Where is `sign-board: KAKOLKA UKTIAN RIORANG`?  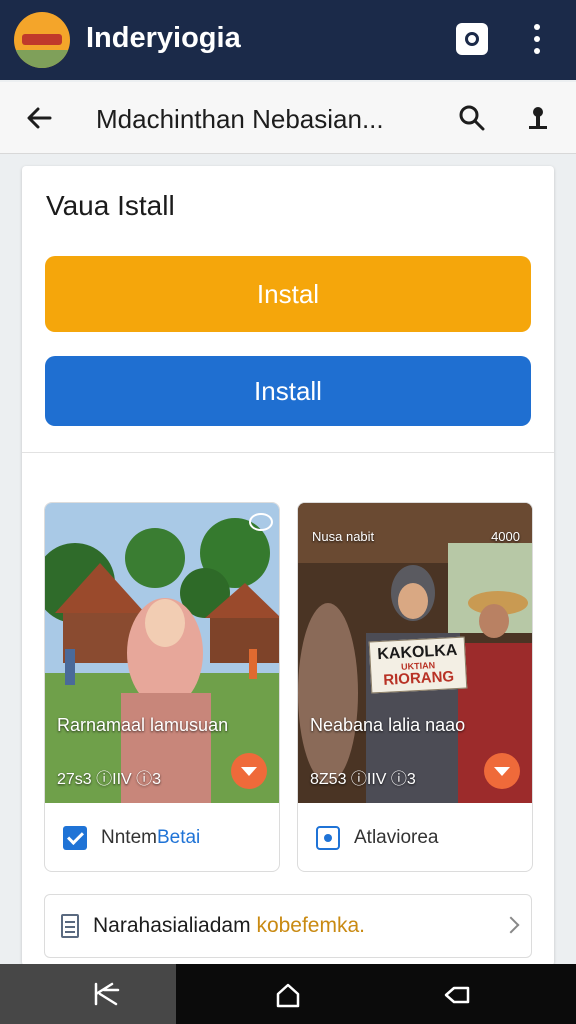
sign-board: KAKOLKA UKTIAN RIORANG is located at coordinates (418, 665).